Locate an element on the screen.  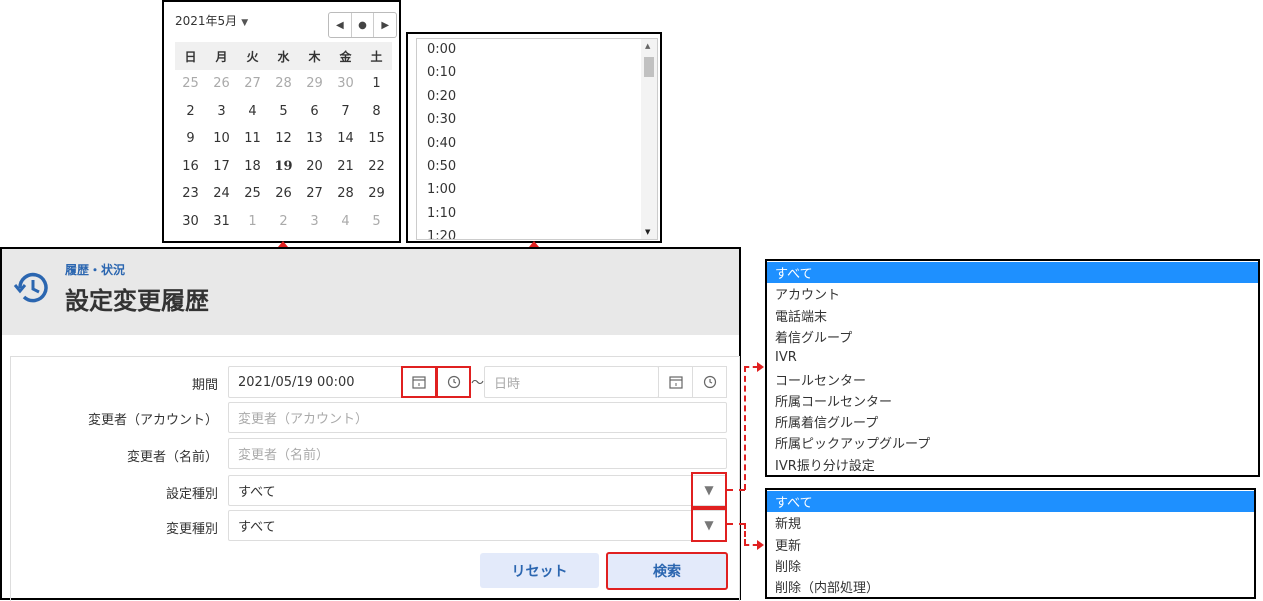
calendar-day: 17 is located at coordinates (221, 167).